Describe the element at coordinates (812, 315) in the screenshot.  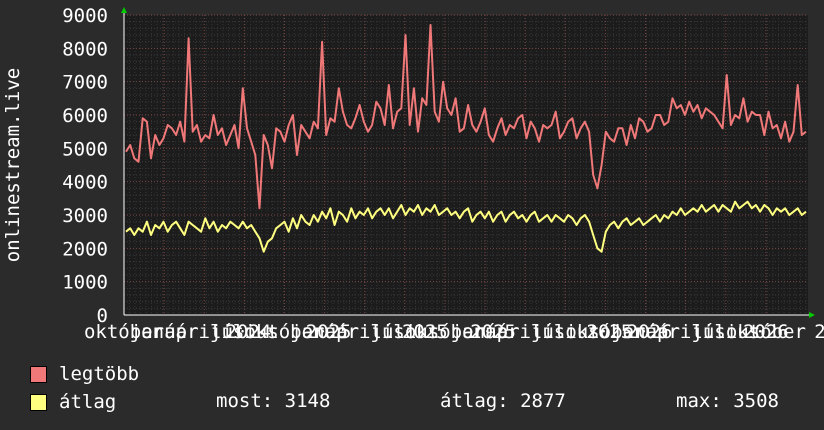
I see `x-axis-arrow-icon` at that location.